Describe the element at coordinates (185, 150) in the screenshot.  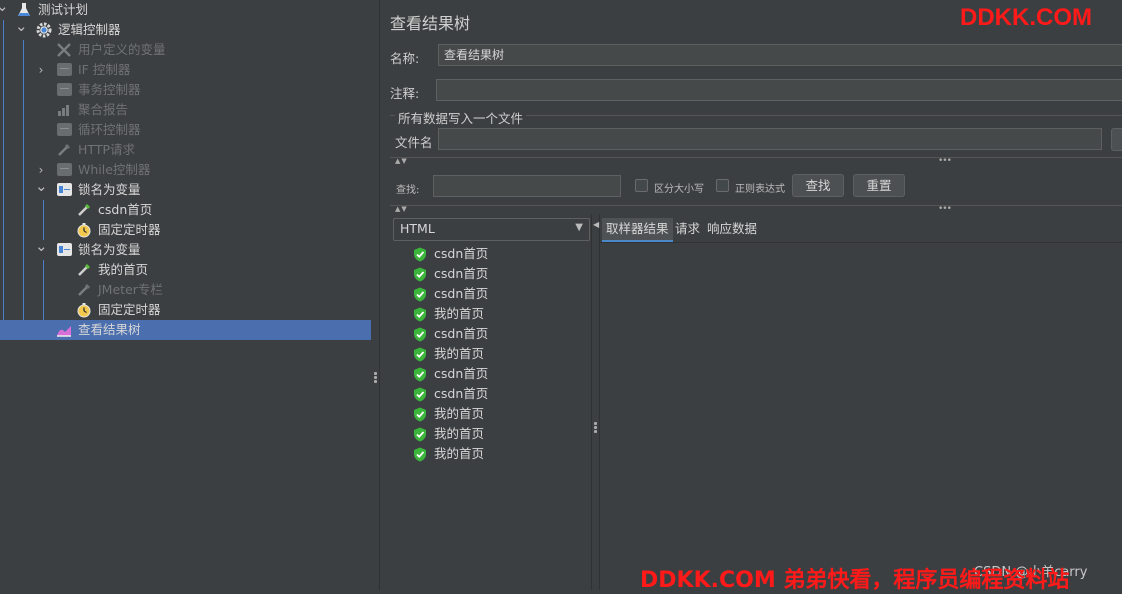
I see `tree-node: HTTP请求` at that location.